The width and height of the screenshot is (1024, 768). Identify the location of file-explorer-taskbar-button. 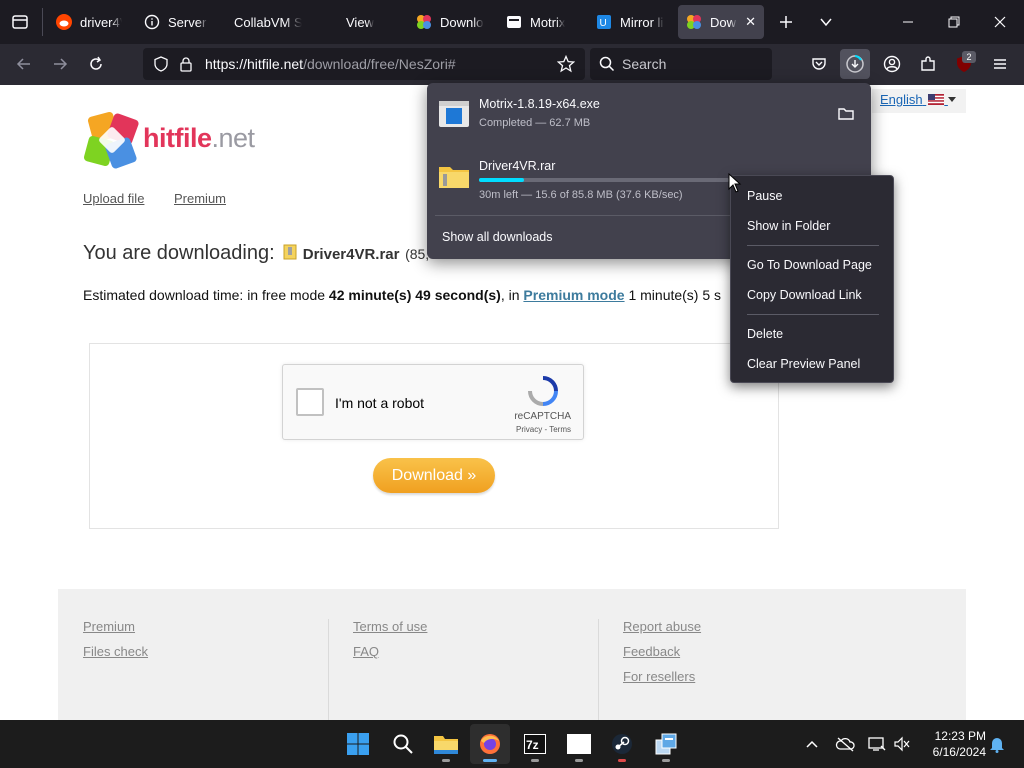
(446, 744).